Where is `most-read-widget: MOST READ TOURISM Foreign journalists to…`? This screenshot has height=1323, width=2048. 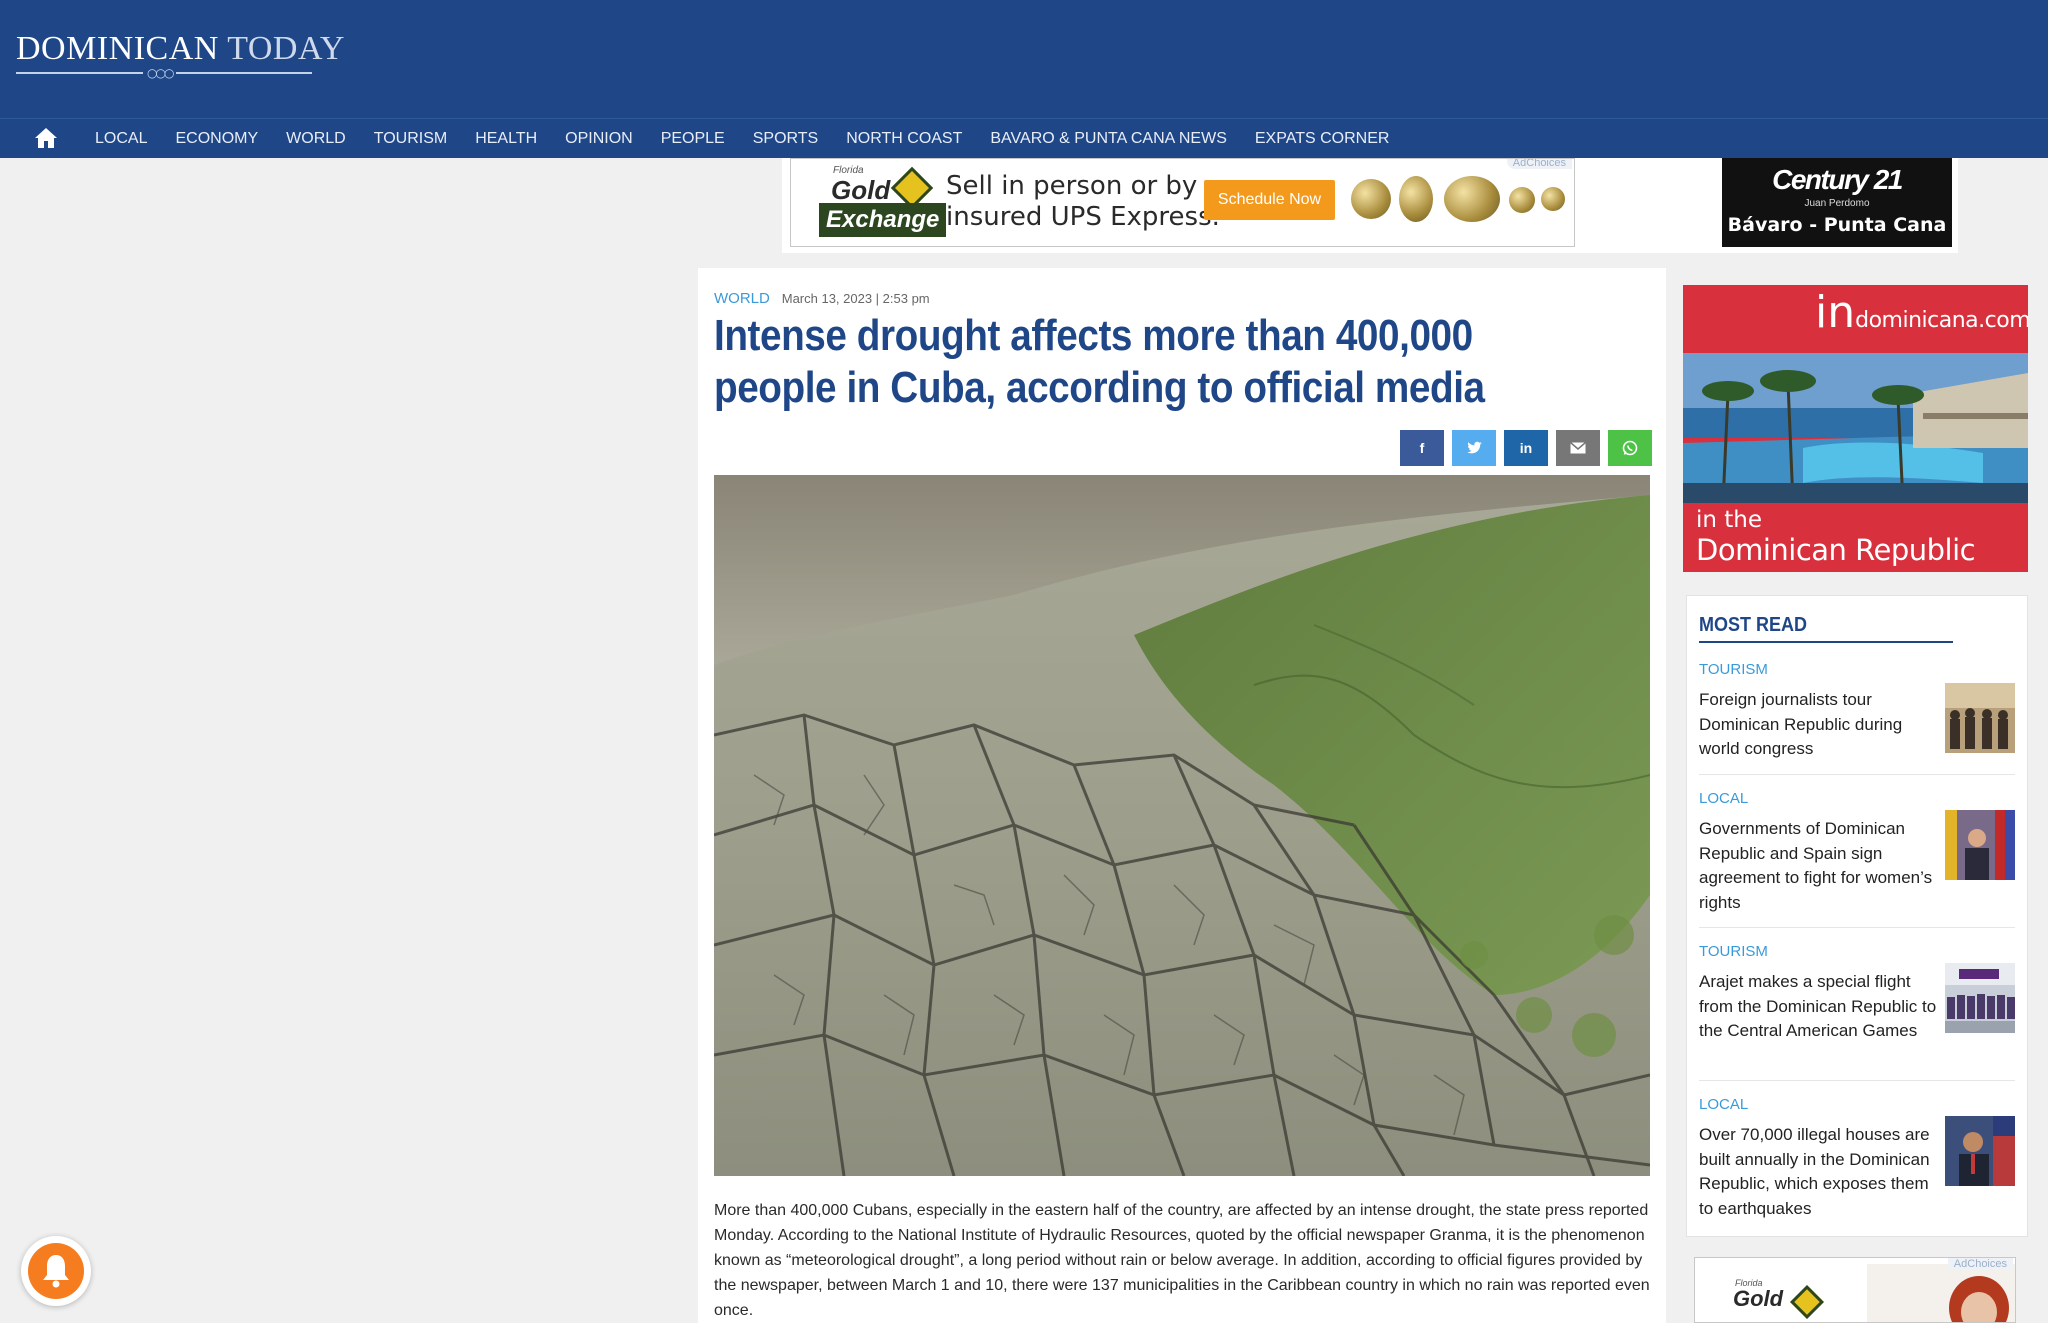
most-read-widget: MOST READ TOURISM Foreign journalists to… is located at coordinates (1857, 916).